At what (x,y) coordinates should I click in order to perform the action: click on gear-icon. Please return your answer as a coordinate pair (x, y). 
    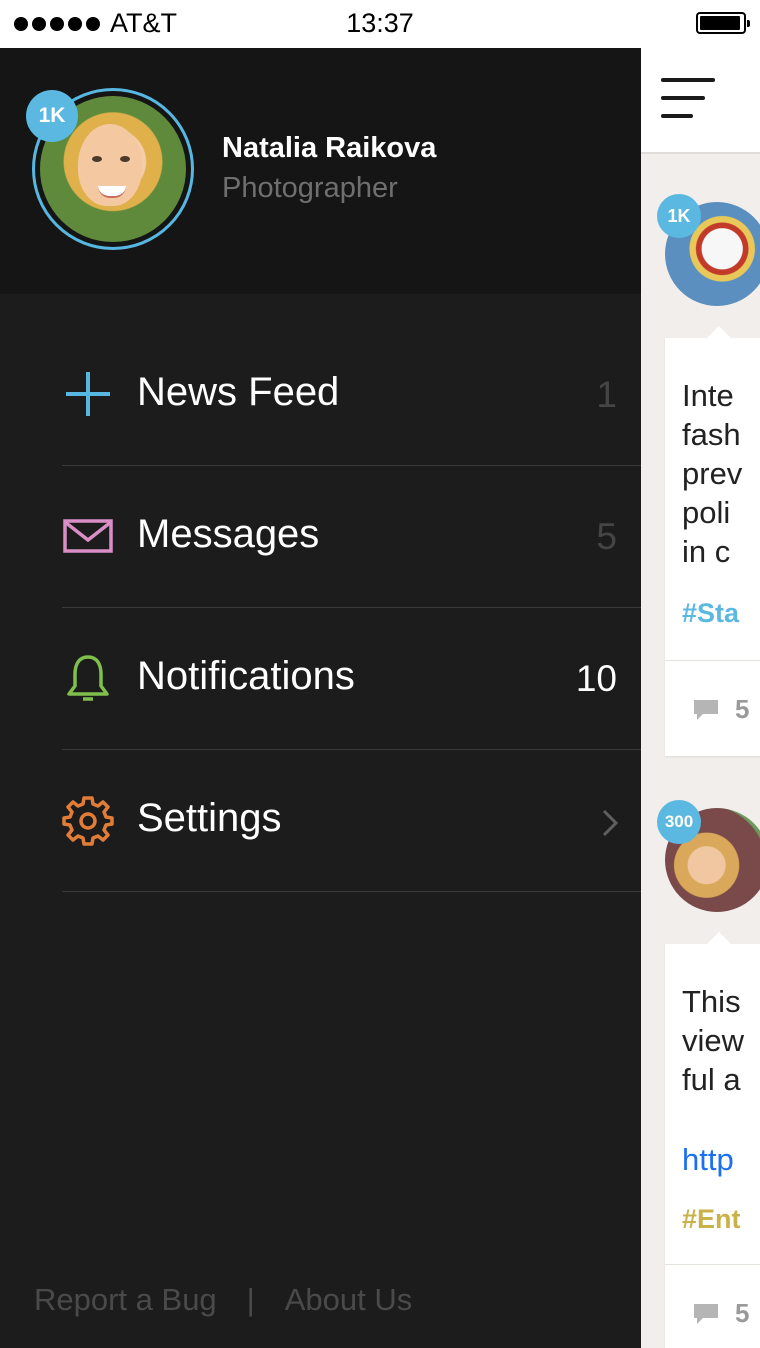
    Looking at the image, I should click on (88, 821).